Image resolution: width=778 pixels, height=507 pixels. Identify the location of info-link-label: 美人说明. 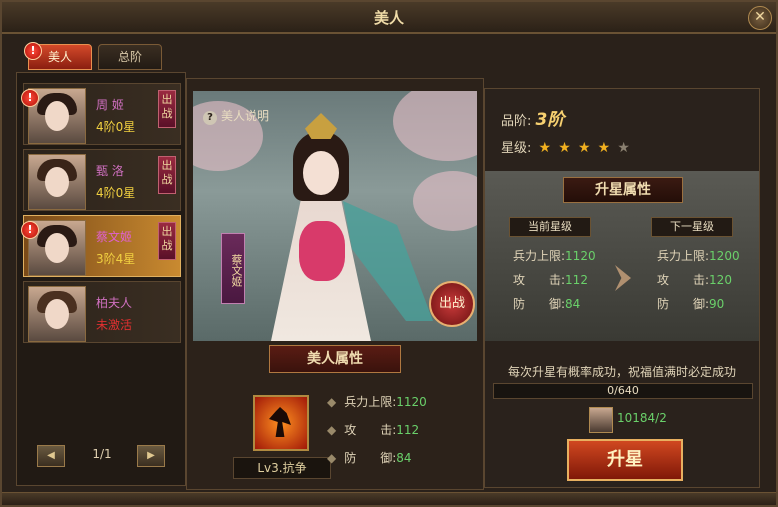
(245, 116).